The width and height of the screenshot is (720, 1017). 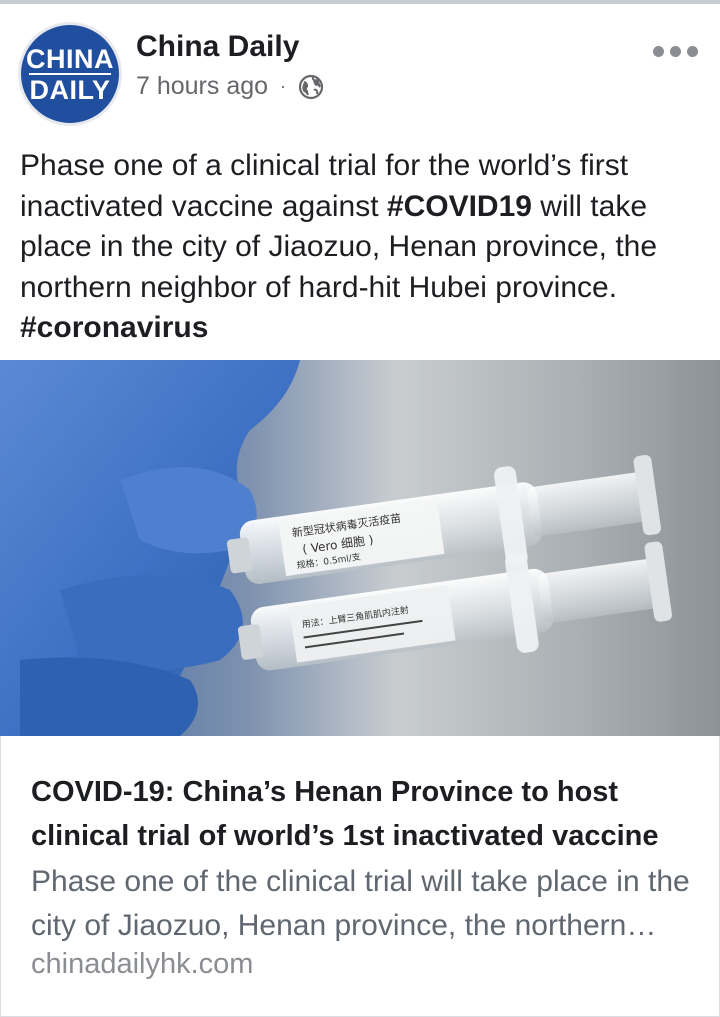 What do you see at coordinates (202, 86) in the screenshot?
I see `timestamp: 7 hours ago` at bounding box center [202, 86].